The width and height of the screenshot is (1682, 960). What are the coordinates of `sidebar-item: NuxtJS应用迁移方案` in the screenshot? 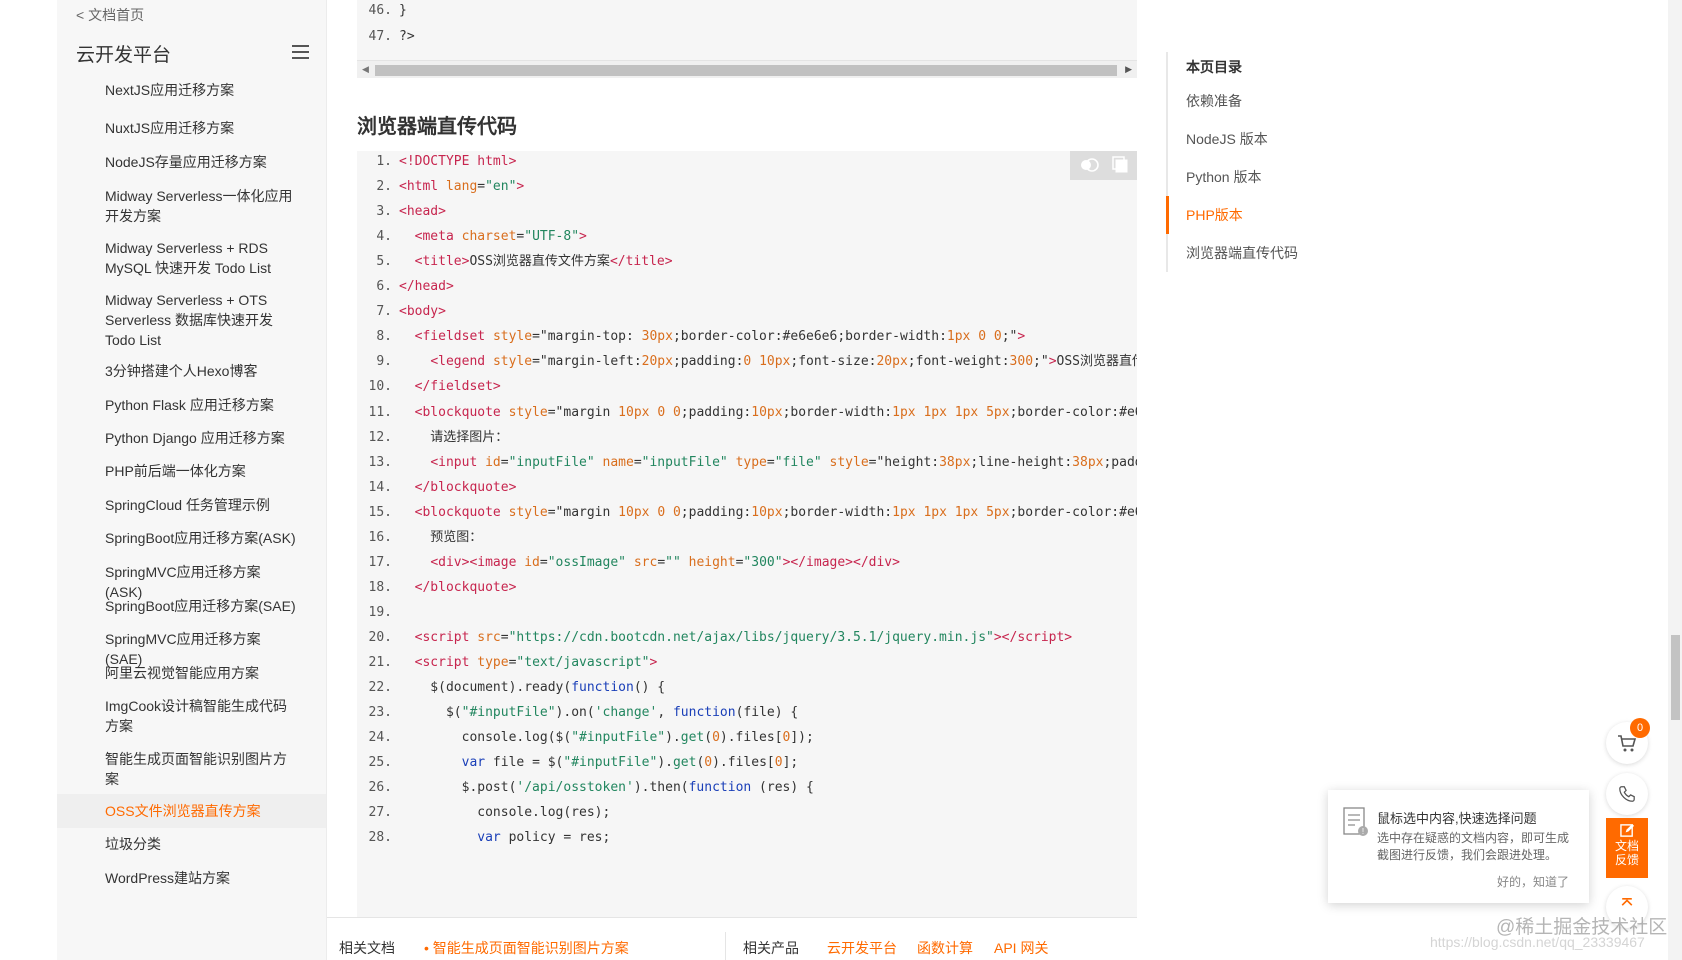 It's located at (191, 128).